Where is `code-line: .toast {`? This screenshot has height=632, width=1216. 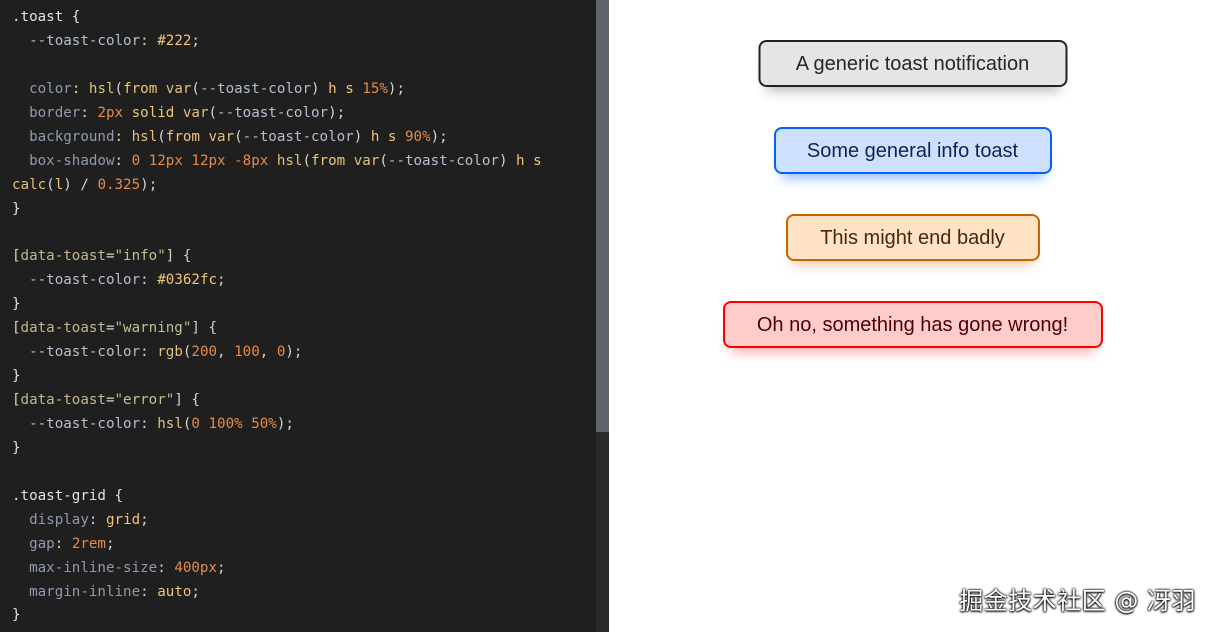
code-line: .toast { is located at coordinates (277, 18).